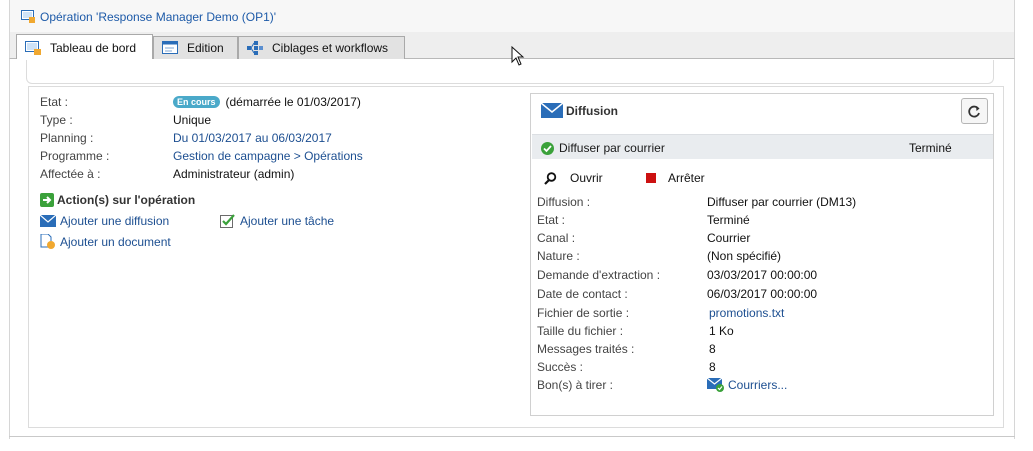 The height and width of the screenshot is (451, 1033). I want to click on stop-icon, so click(651, 178).